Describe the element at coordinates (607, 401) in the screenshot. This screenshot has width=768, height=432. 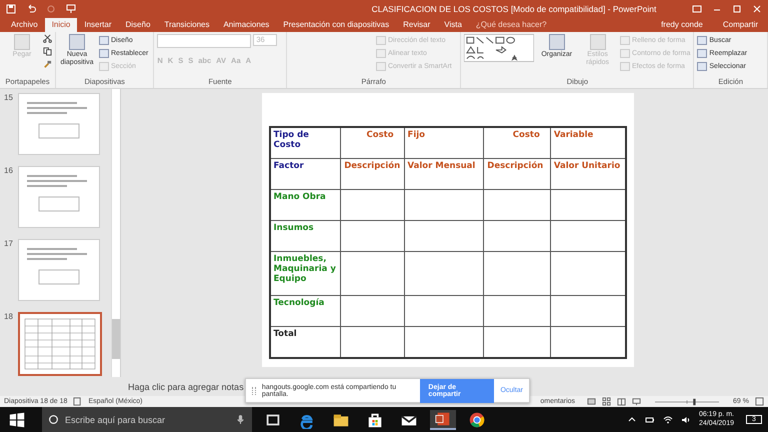
I see `sorter-view-icon` at that location.